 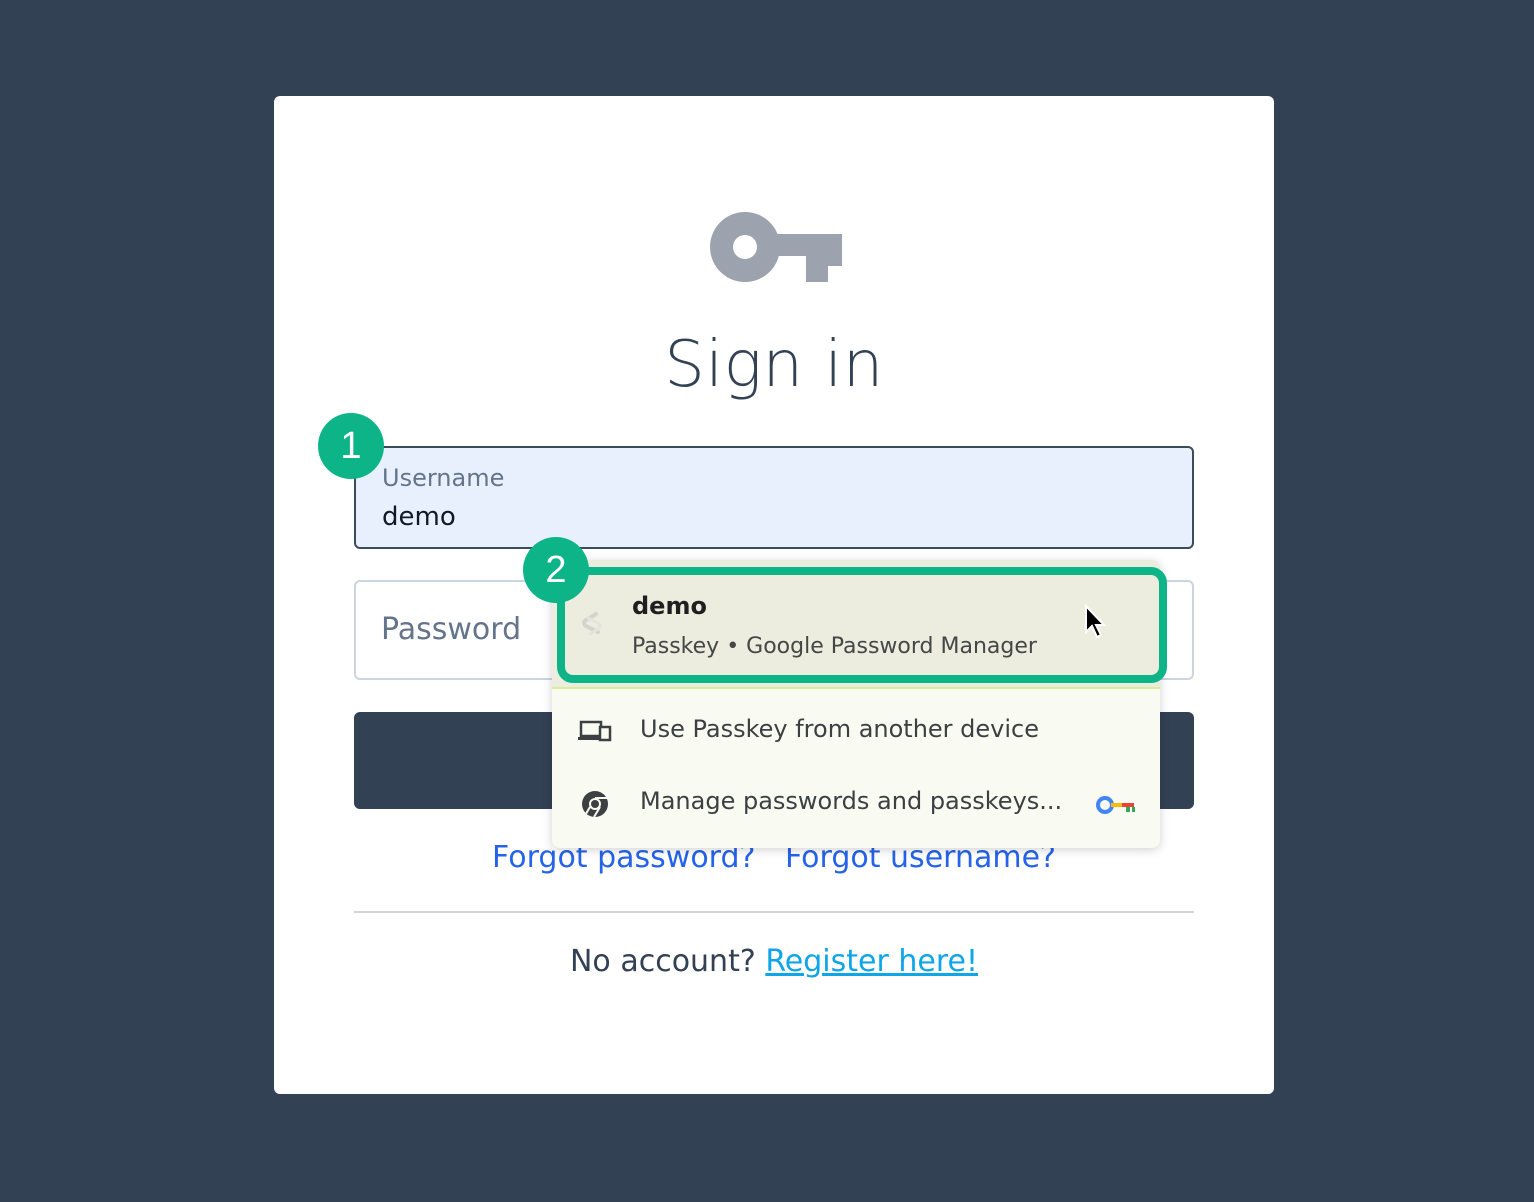 I want to click on register-prompt: No account?, so click(x=662, y=961).